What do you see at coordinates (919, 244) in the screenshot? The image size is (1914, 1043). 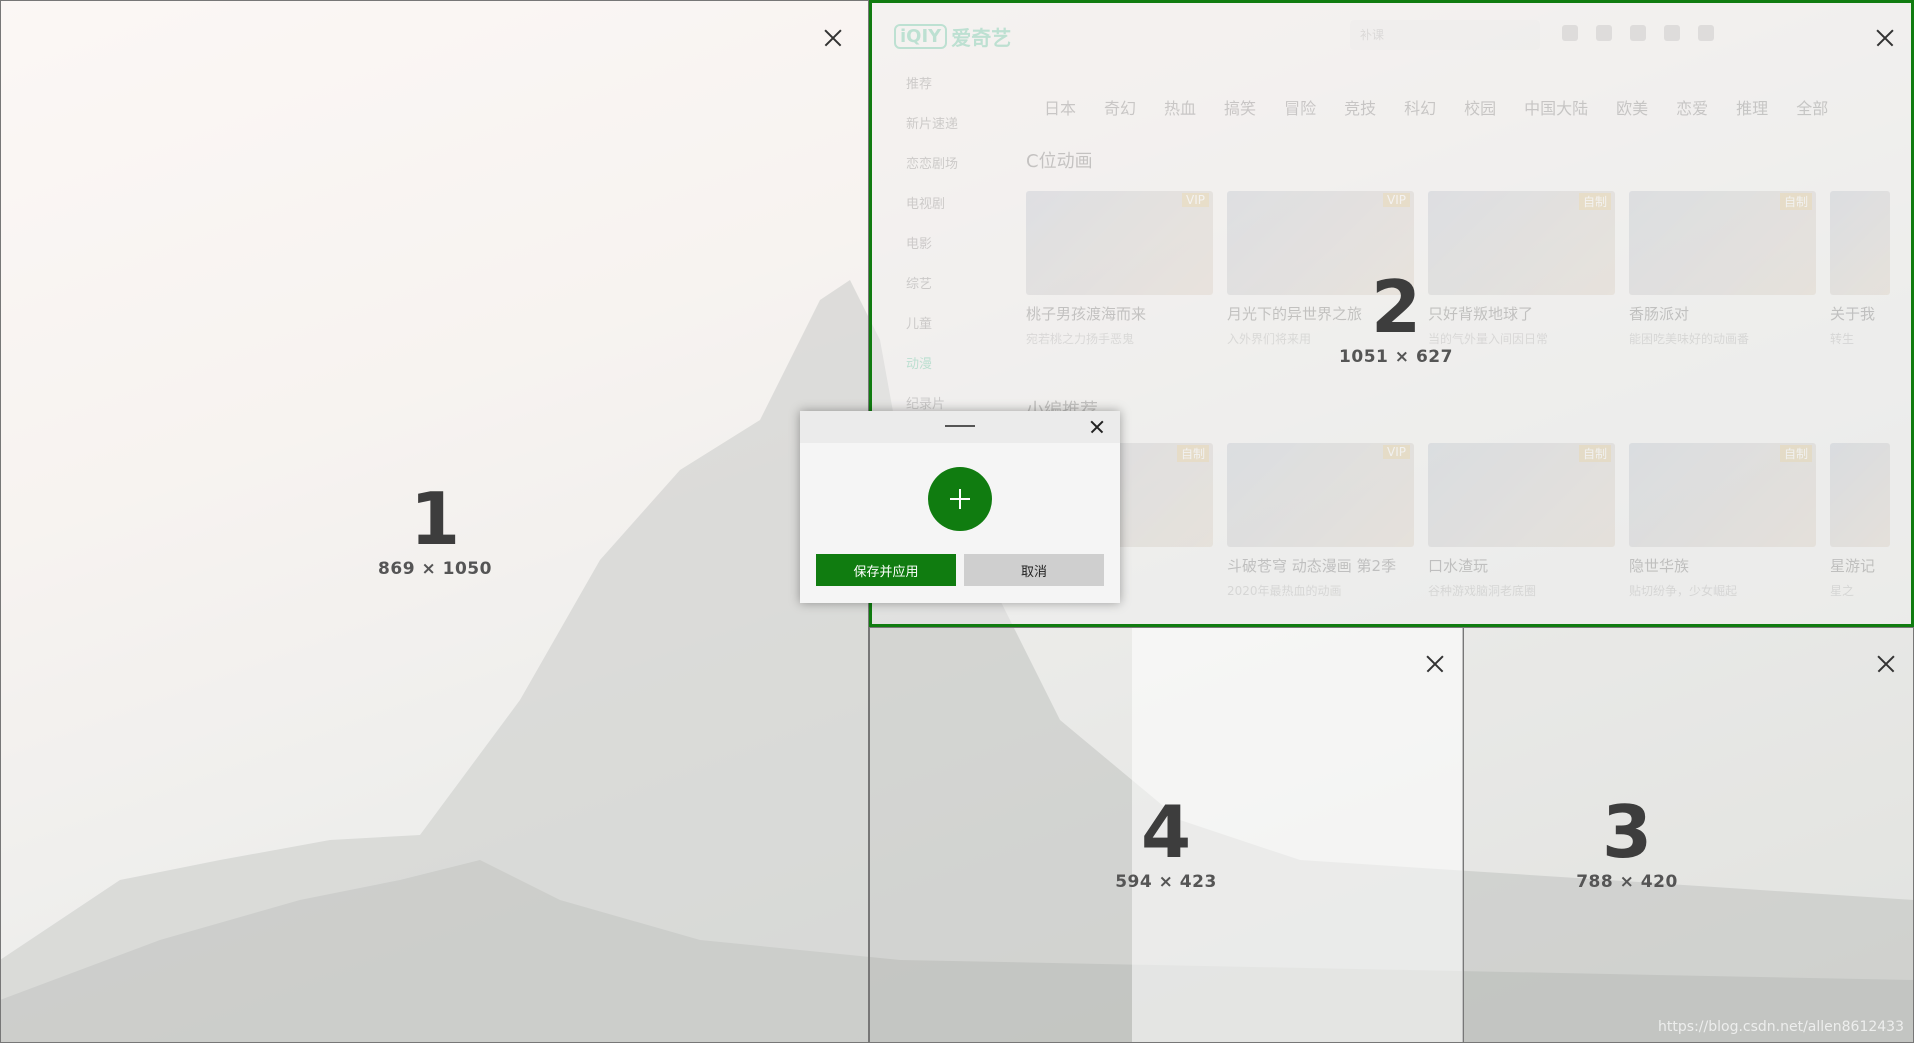 I see `sidebar-item: 电影` at bounding box center [919, 244].